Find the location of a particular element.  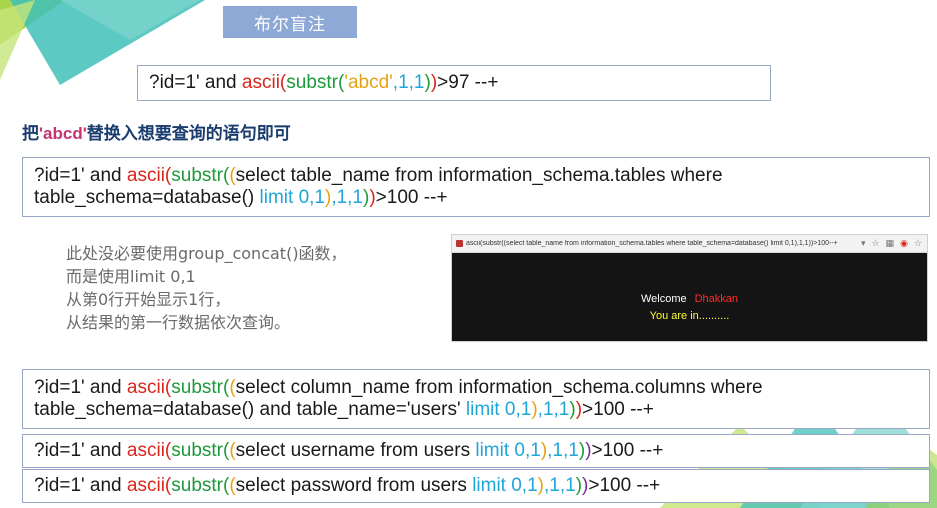

browser-toolbar: ▾ ☆ ▦ ◉ ☆ is located at coordinates (894, 243).